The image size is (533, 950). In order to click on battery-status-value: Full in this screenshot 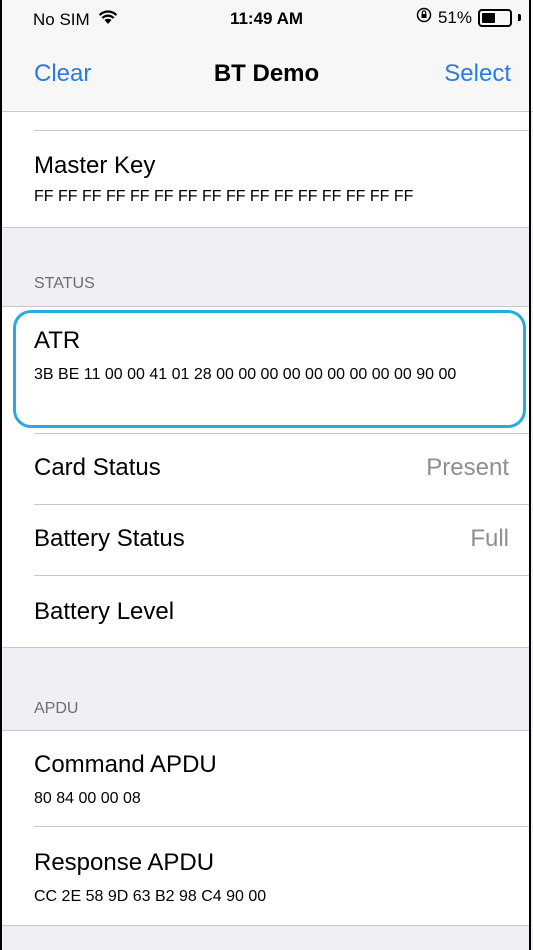, I will do `click(489, 538)`.